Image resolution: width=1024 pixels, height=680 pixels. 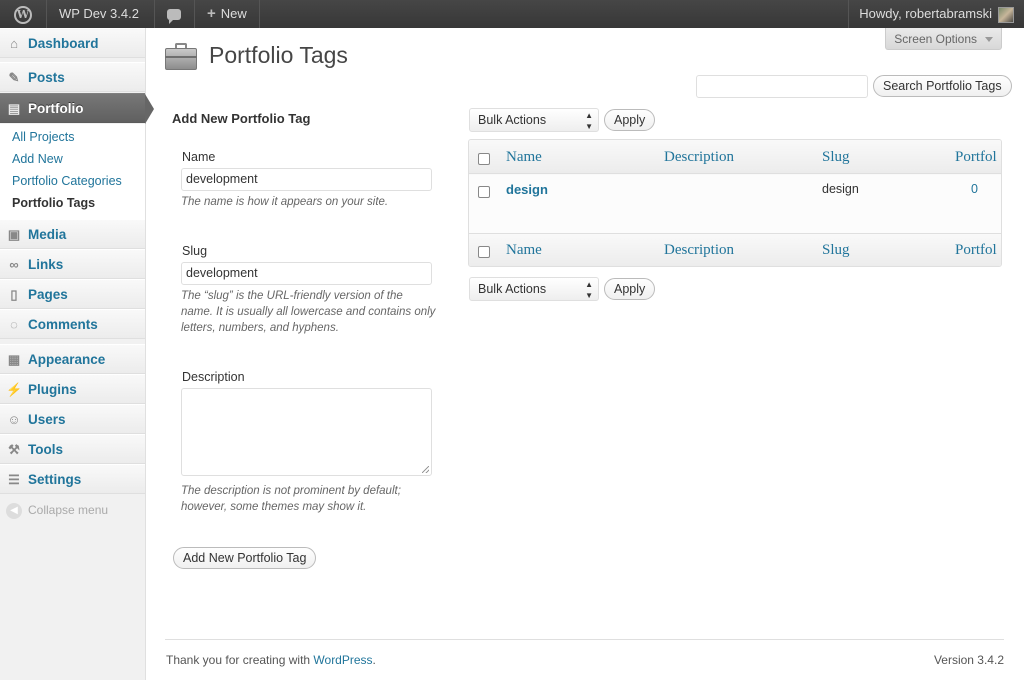 What do you see at coordinates (241, 118) in the screenshot?
I see `form-title: Add New Portfolio Tag` at bounding box center [241, 118].